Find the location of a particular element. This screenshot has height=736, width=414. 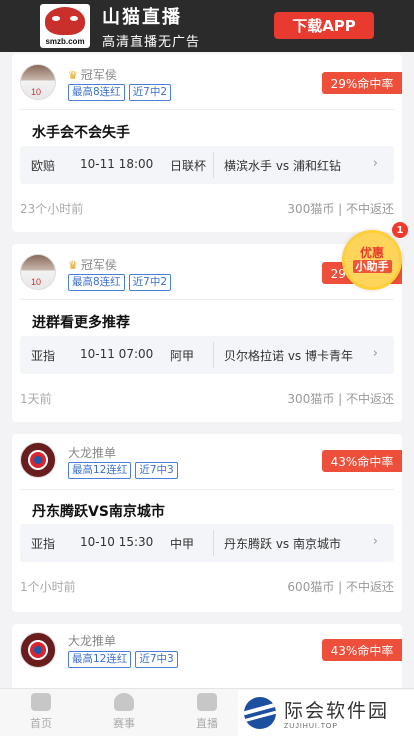

banner-subtitle: 高清直播无广告 is located at coordinates (151, 42).